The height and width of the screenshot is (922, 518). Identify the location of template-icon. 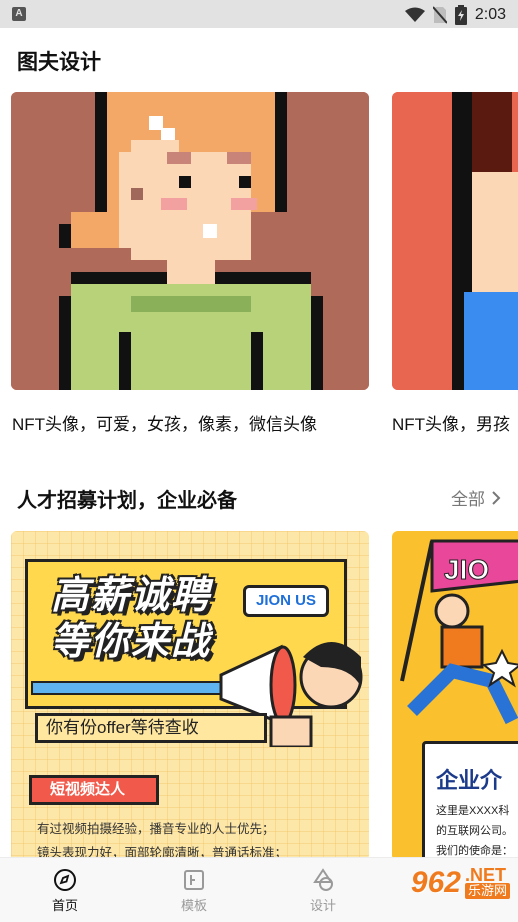
(194, 880).